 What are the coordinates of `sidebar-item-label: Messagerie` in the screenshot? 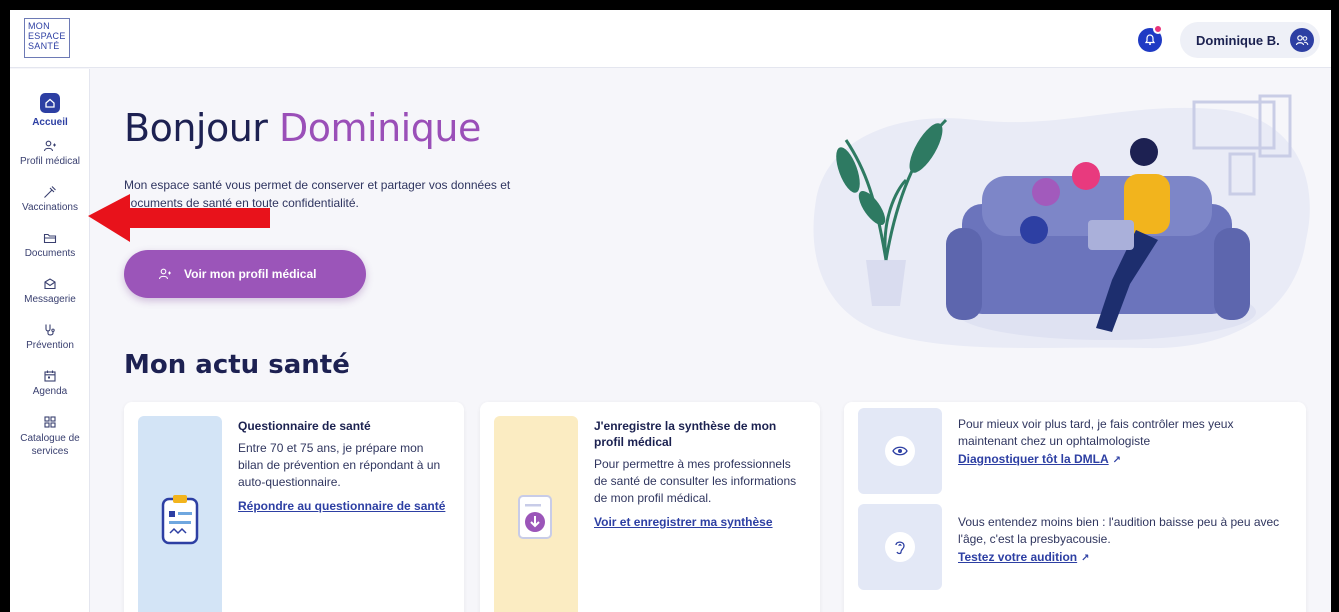 It's located at (50, 299).